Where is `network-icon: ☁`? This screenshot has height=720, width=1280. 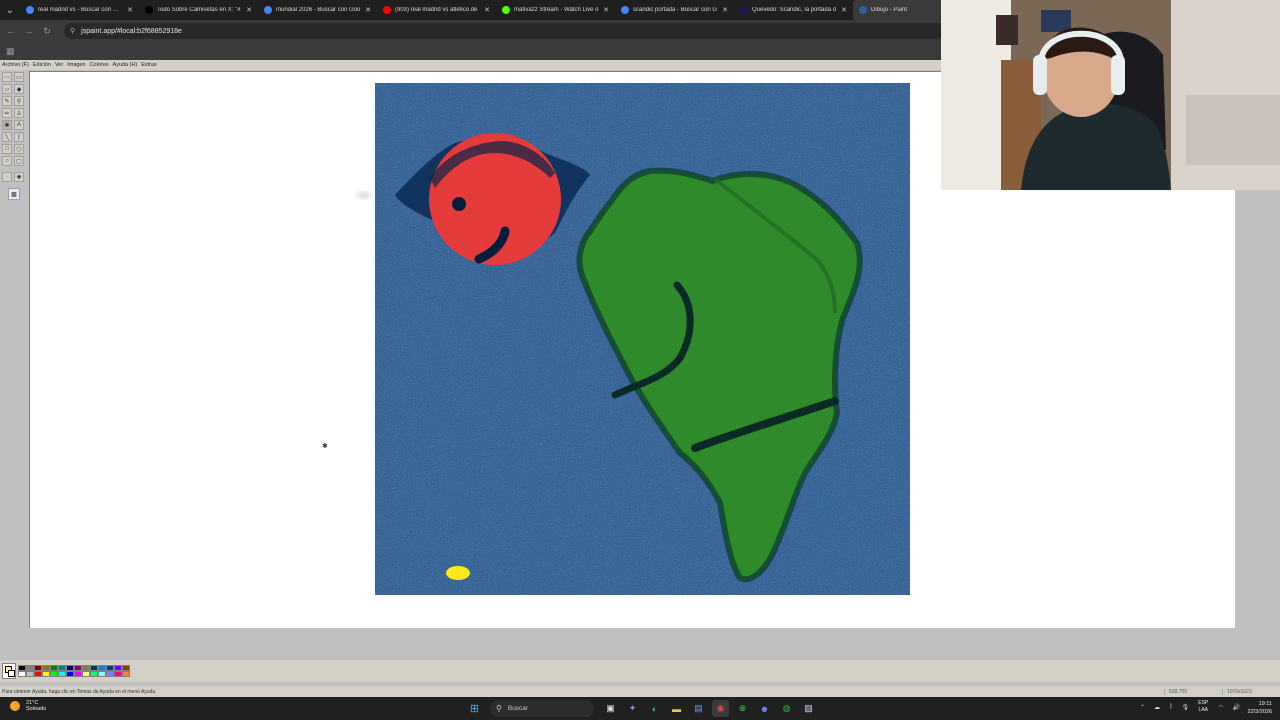 network-icon: ☁ is located at coordinates (1157, 707).